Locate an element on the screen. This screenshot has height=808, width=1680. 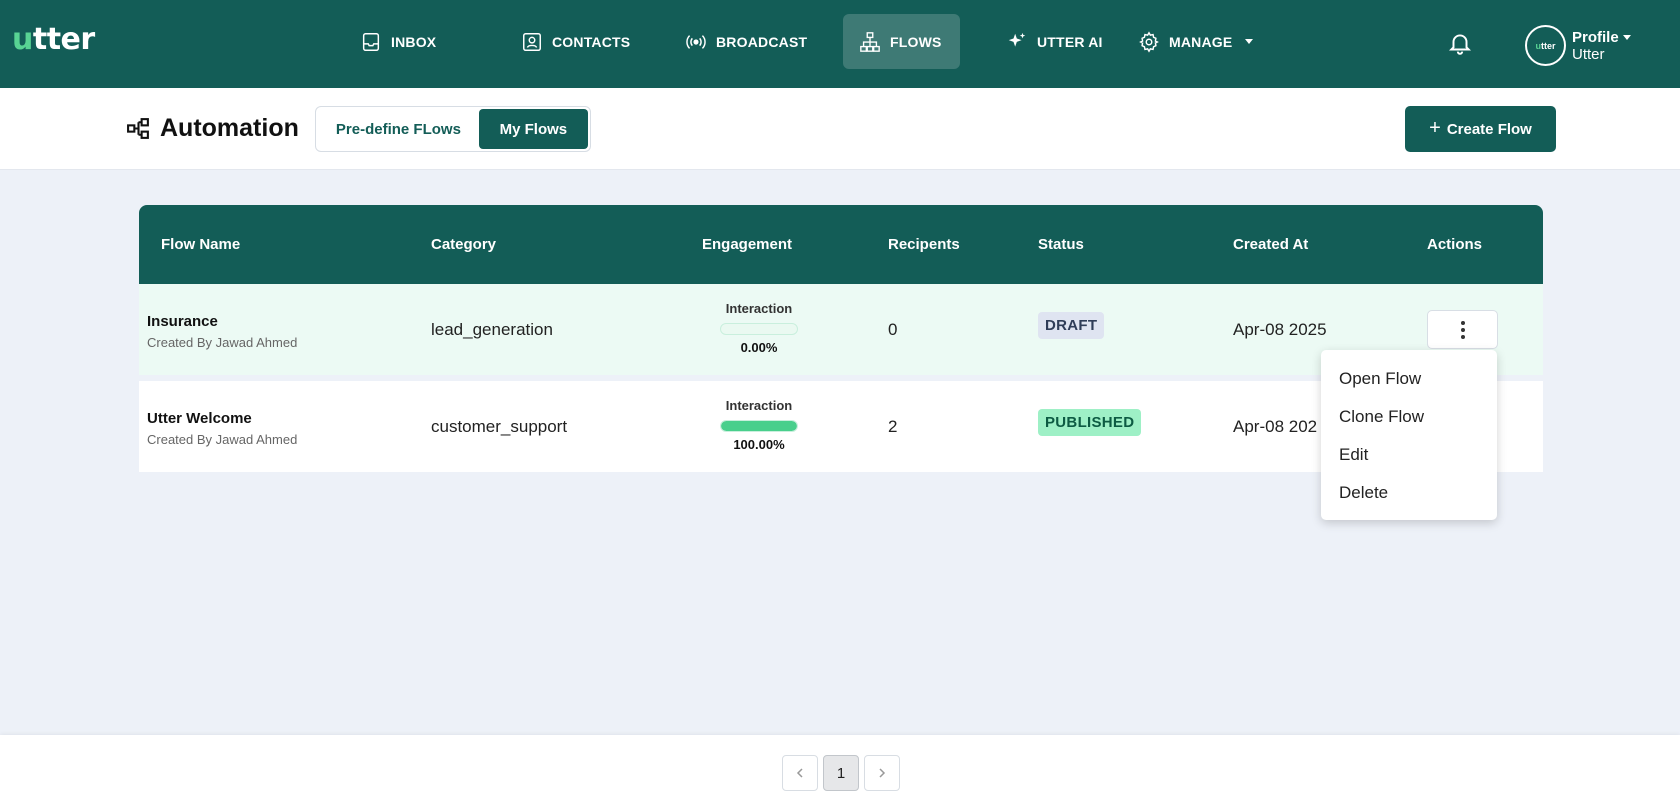
flow-category: lead_generation is located at coordinates (492, 329).